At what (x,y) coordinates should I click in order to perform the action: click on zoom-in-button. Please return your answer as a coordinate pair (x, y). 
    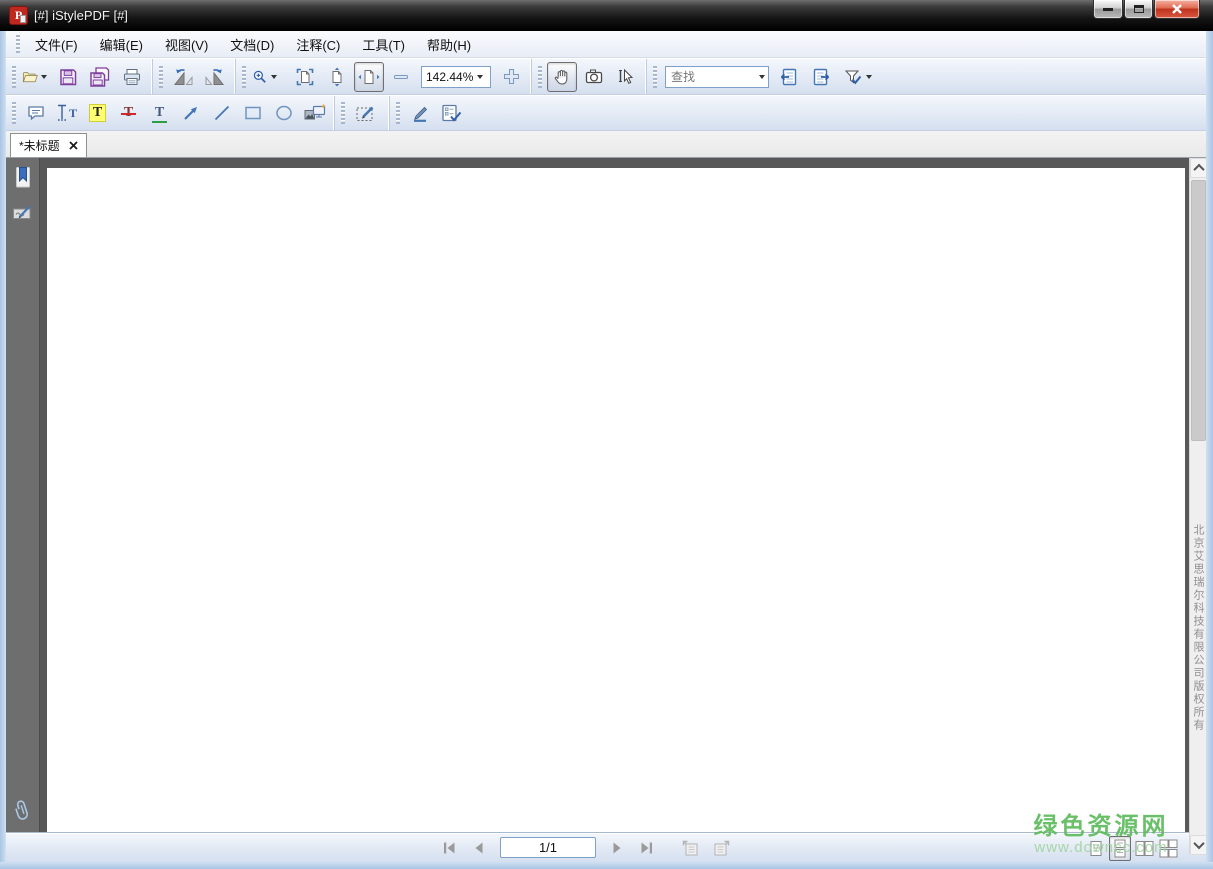
    Looking at the image, I should click on (511, 77).